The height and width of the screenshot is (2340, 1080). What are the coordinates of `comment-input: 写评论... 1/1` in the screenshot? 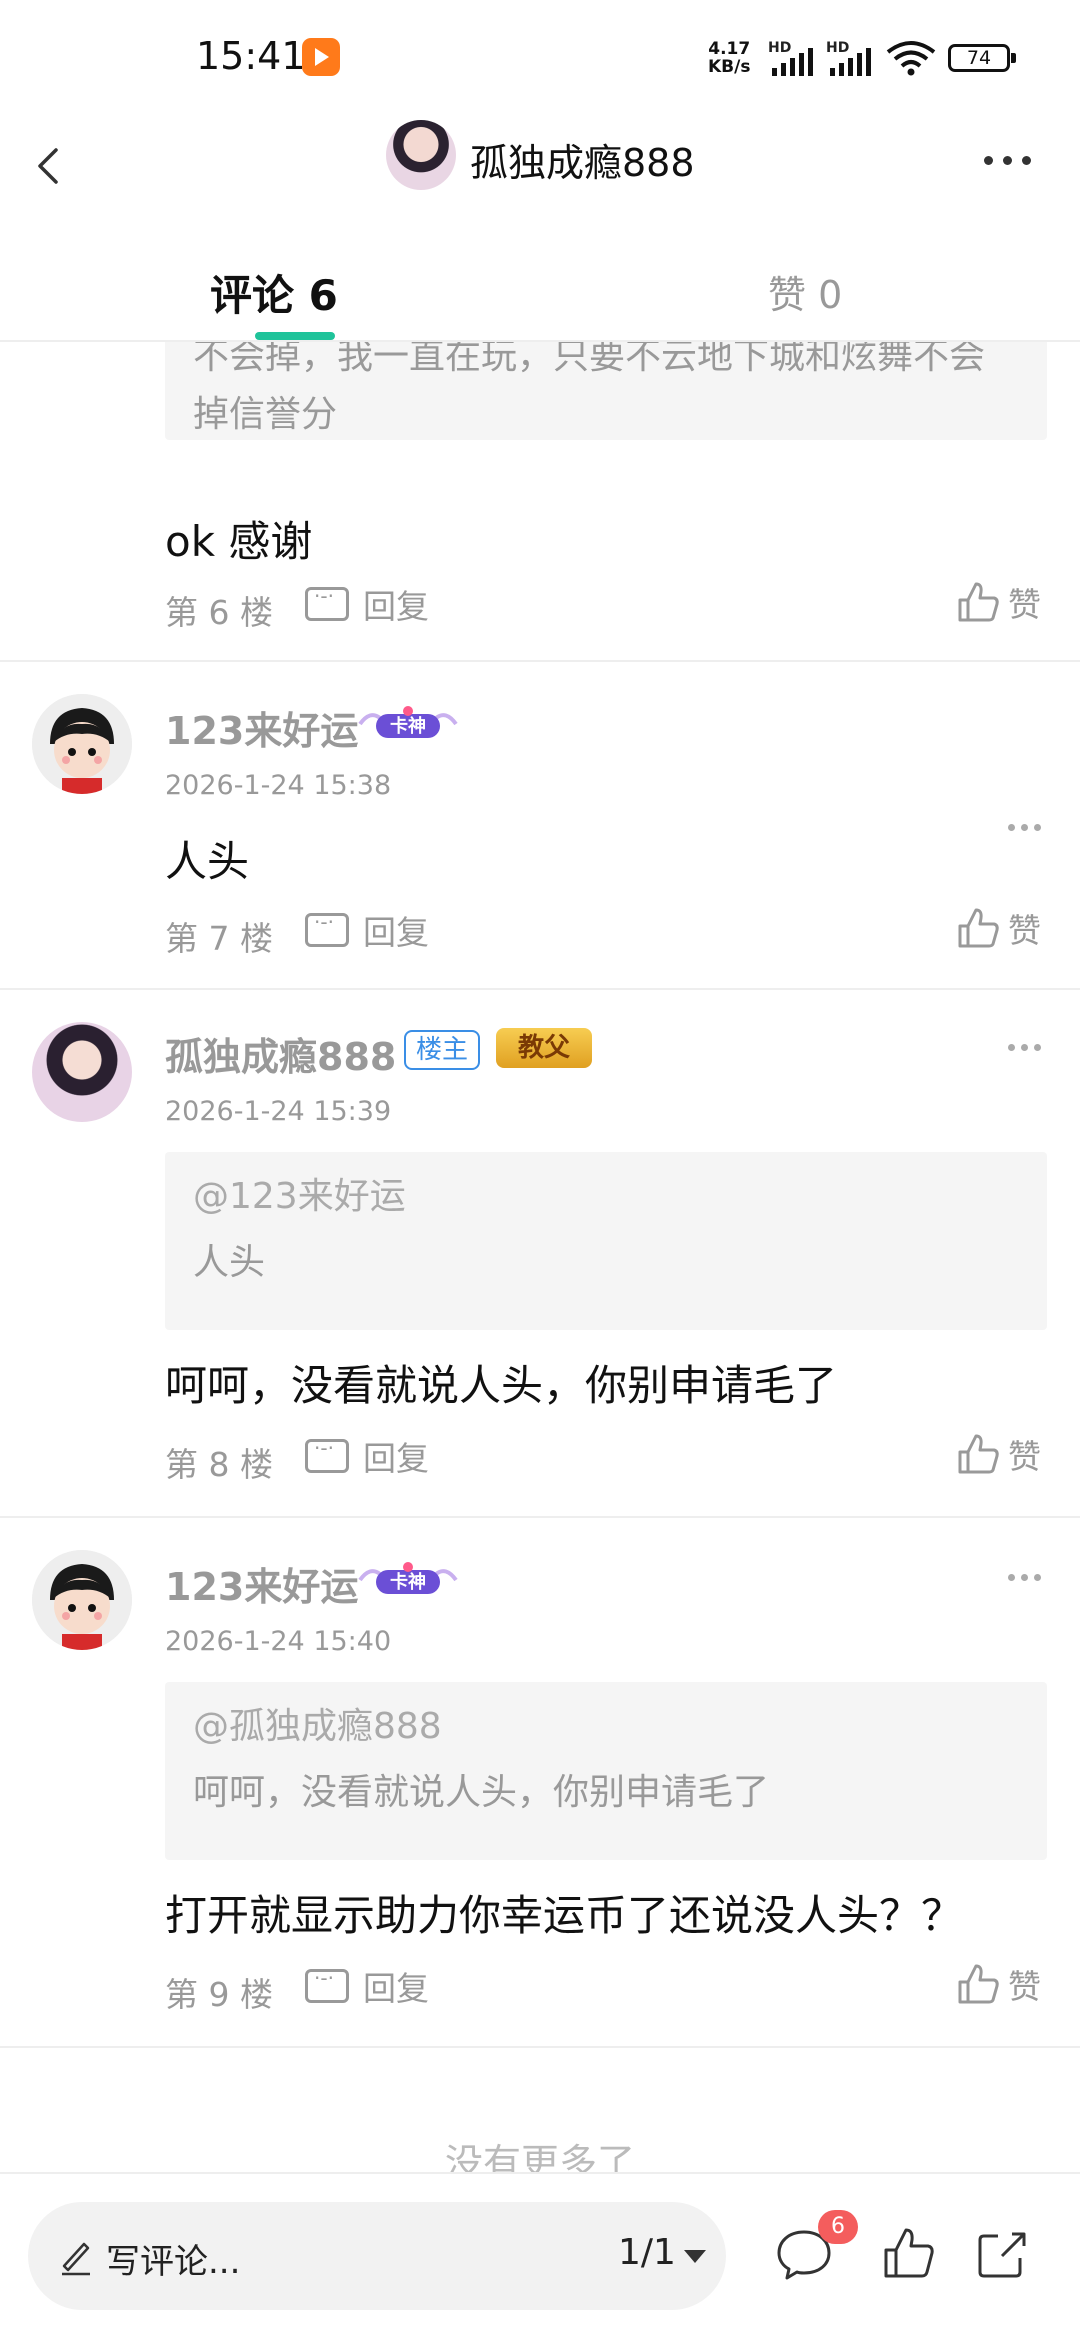 It's located at (377, 2256).